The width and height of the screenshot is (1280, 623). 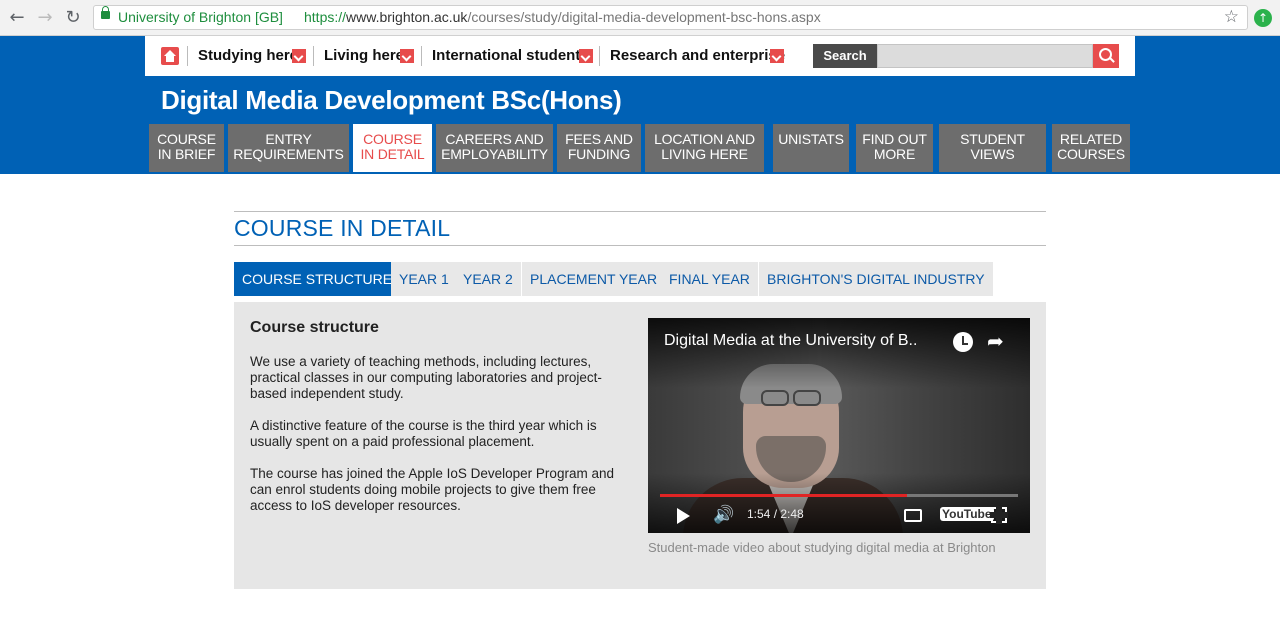 What do you see at coordinates (510, 57) in the screenshot?
I see `nav-international-students: International students` at bounding box center [510, 57].